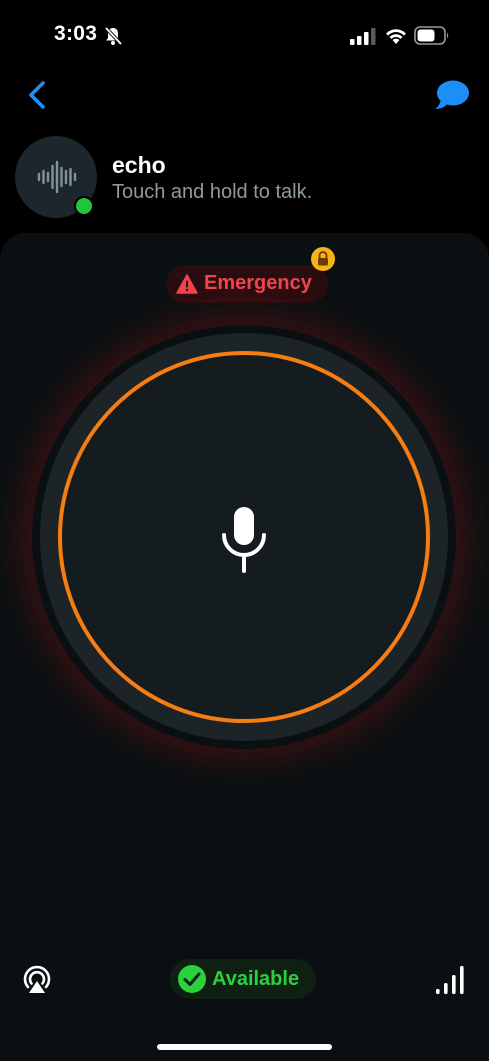 This screenshot has width=489, height=1061. I want to click on cellular-signal-icon, so click(363, 36).